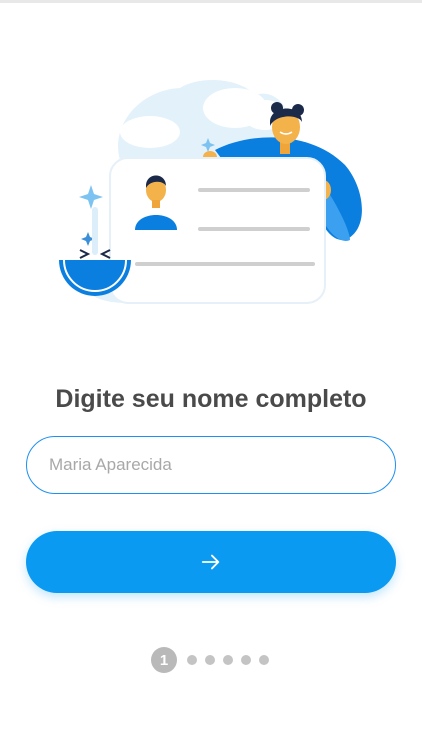 The width and height of the screenshot is (422, 750). I want to click on full-name-input, so click(211, 465).